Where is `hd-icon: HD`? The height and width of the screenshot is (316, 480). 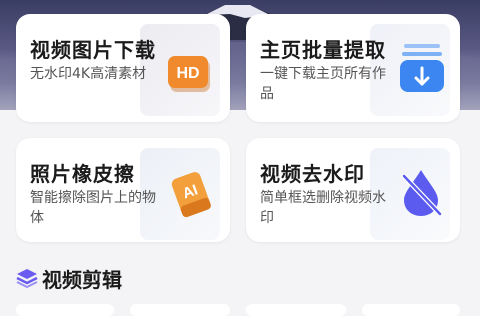
hd-icon: HD is located at coordinates (191, 76).